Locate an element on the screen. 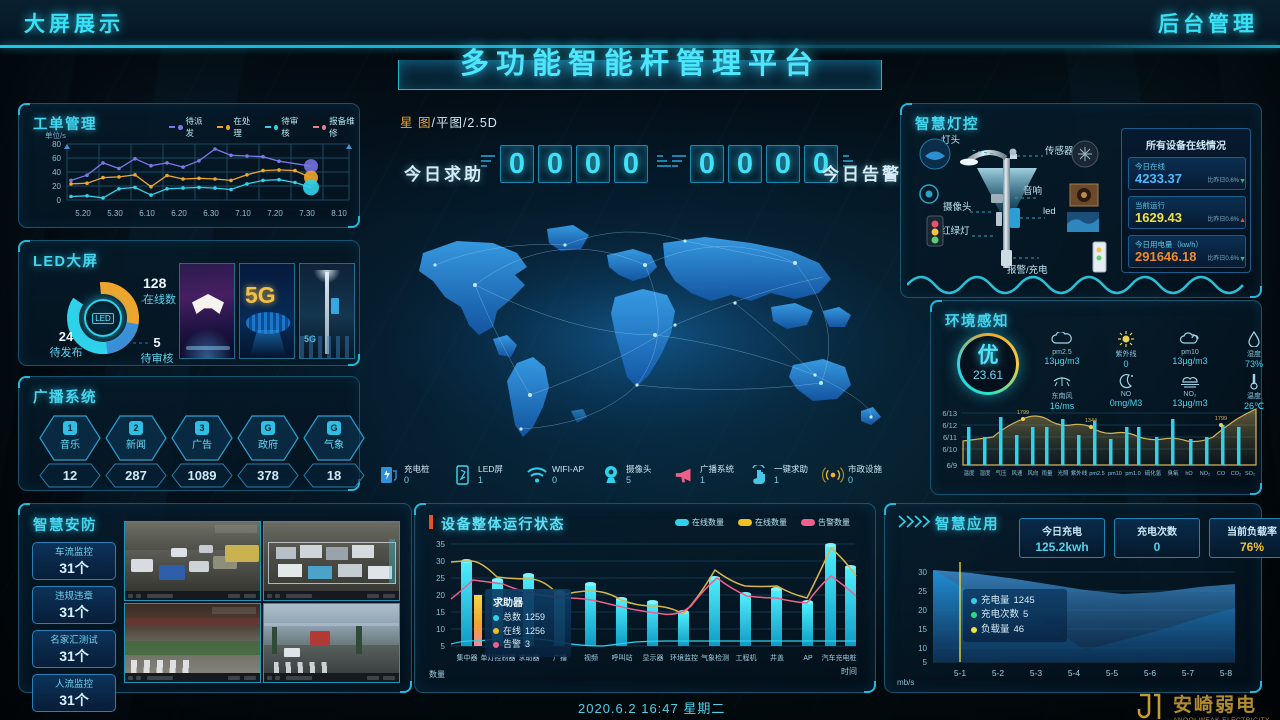  panel-broadcast: 广播系统 1 音乐 12 2 新闻 287 3 广告 1089 G 政府 378 is located at coordinates (191, 433).